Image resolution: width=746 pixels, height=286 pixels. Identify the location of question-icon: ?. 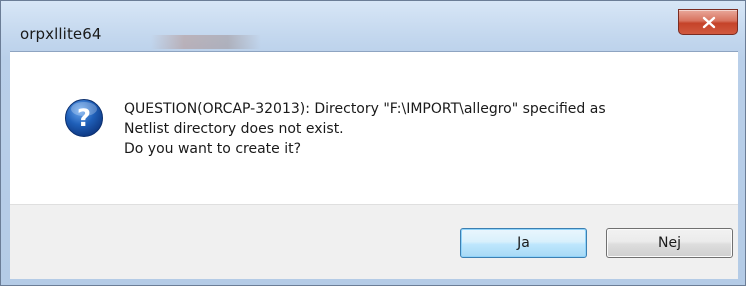
(84, 118).